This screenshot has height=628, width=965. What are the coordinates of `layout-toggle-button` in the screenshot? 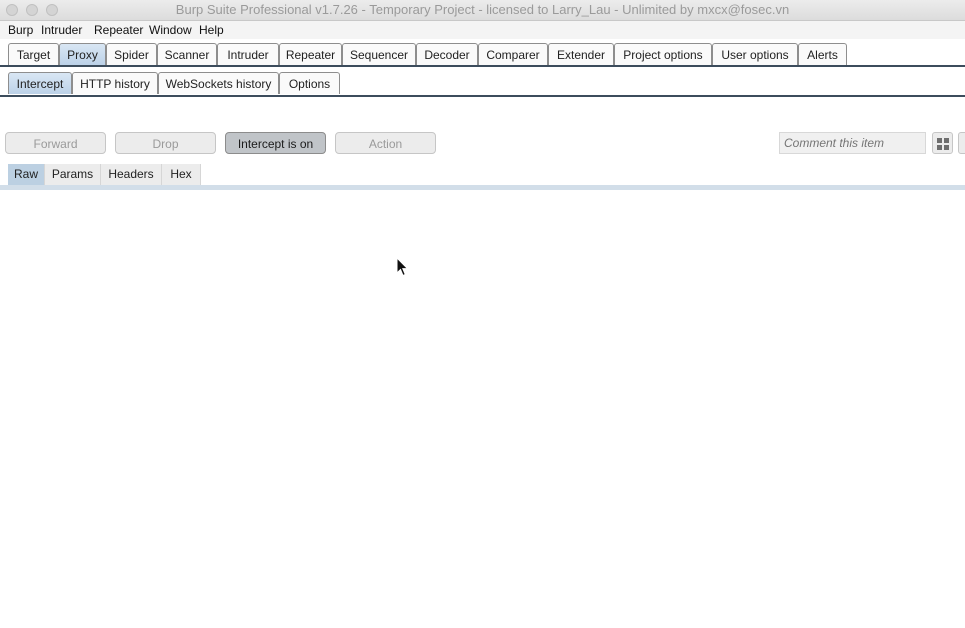 It's located at (942, 143).